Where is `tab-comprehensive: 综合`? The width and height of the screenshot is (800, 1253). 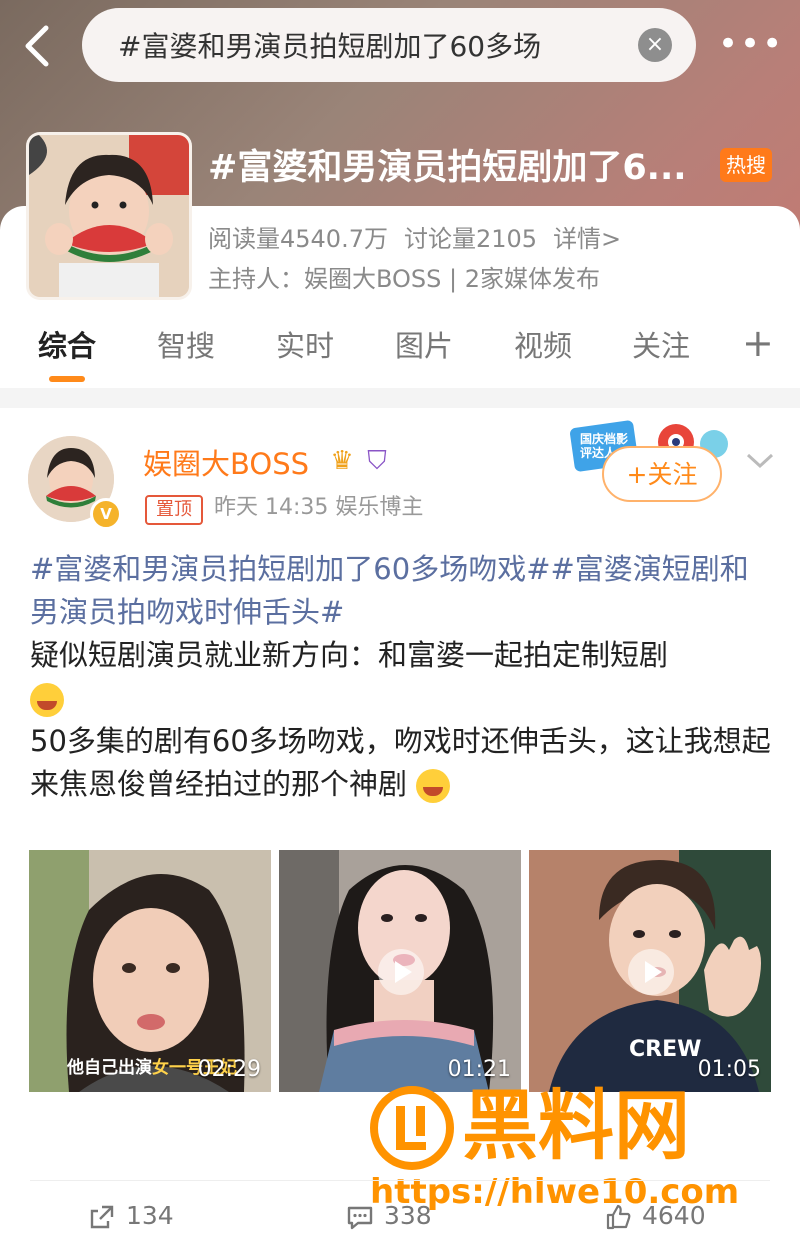
tab-comprehensive: 综合 is located at coordinates (67, 346).